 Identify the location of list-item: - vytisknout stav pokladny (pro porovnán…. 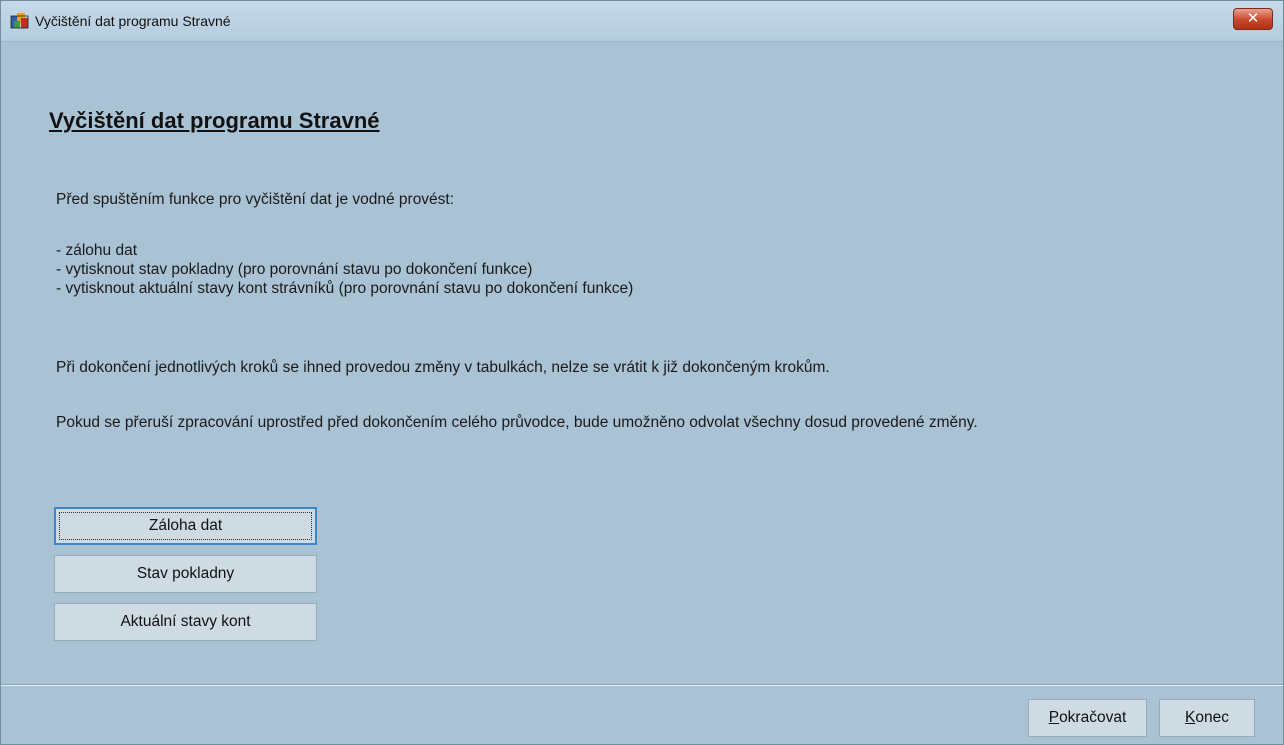
(294, 269).